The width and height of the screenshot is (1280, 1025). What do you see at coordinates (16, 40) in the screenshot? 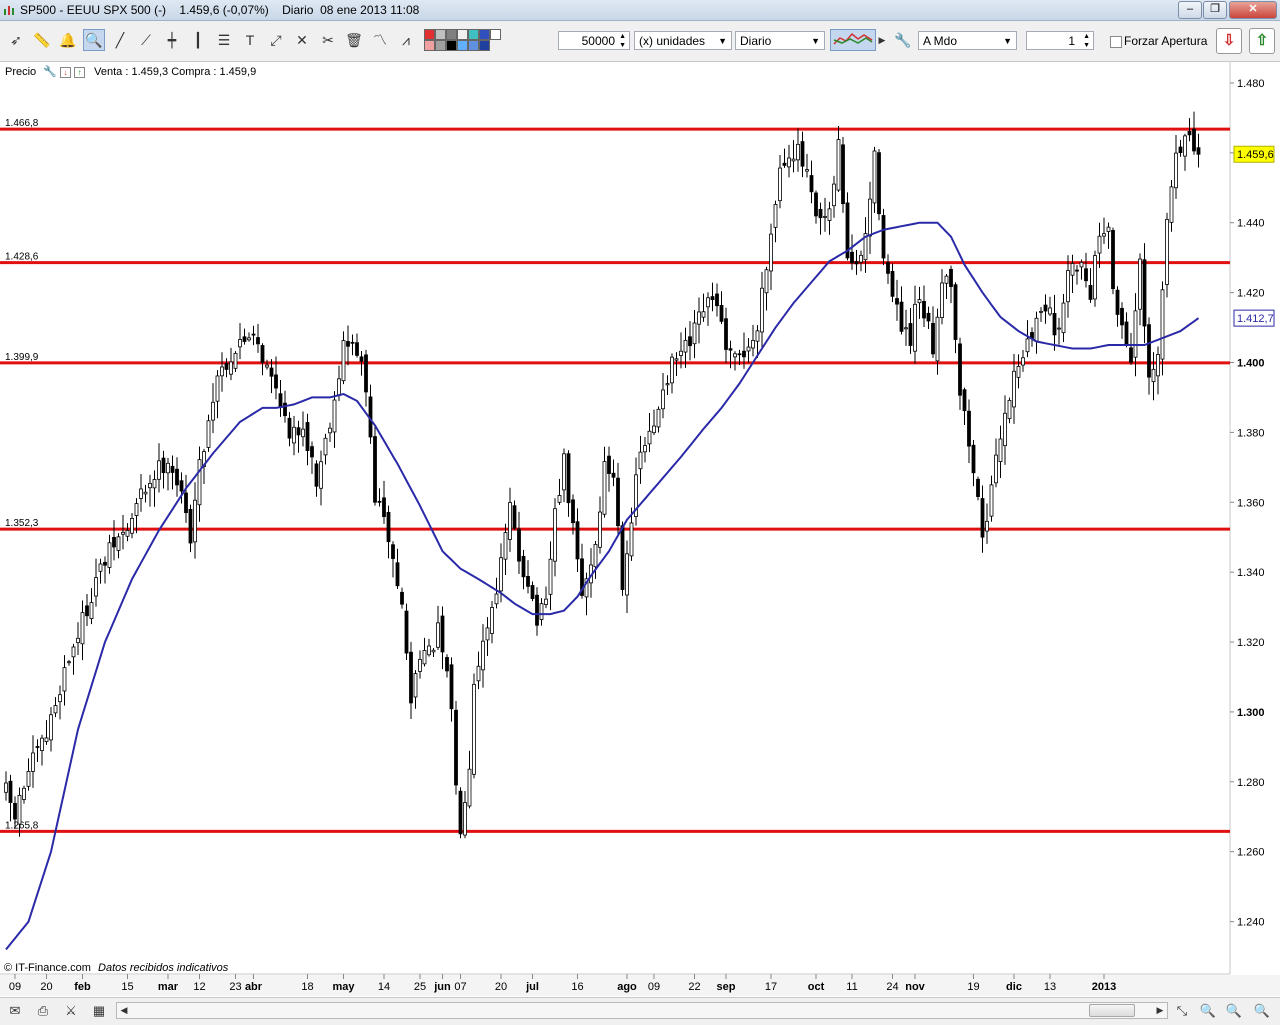
I see `pointer-icon: ➶` at bounding box center [16, 40].